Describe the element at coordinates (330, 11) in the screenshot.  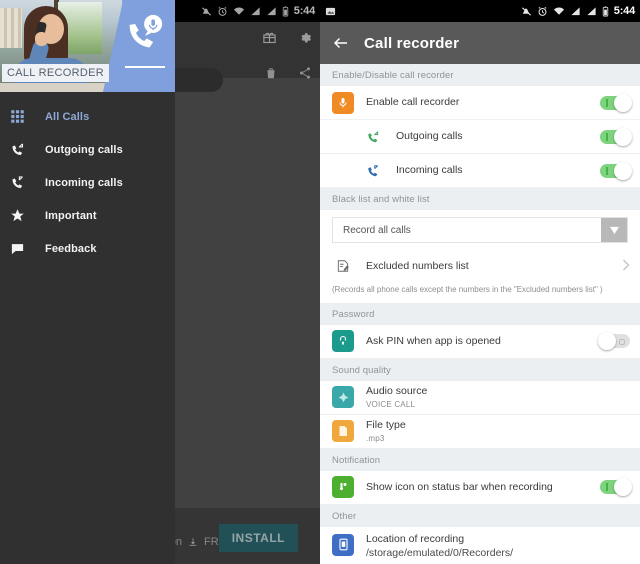
I see `image-icon` at that location.